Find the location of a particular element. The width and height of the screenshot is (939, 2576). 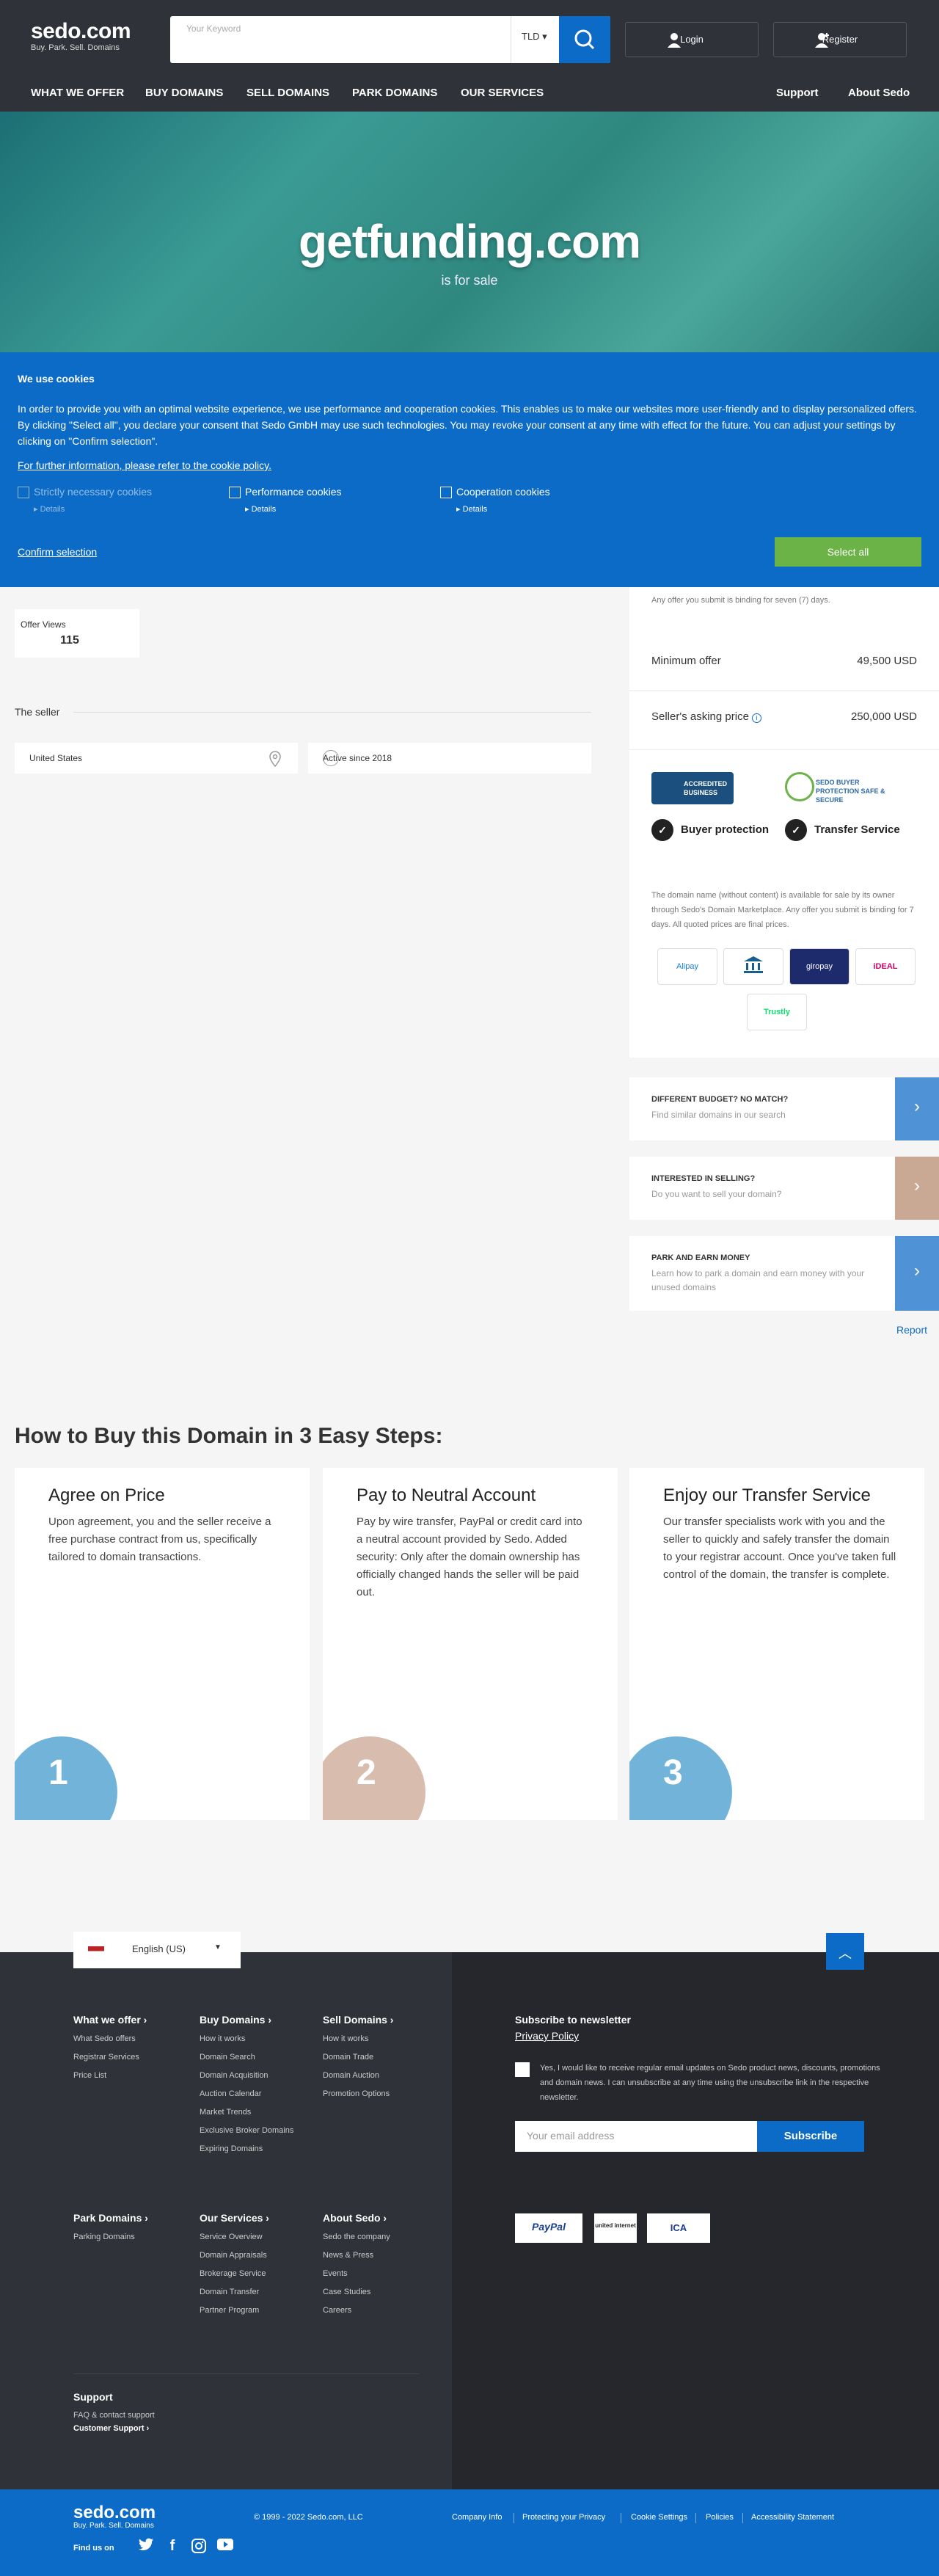

nav-about-sedo: About Sedo is located at coordinates (879, 93).